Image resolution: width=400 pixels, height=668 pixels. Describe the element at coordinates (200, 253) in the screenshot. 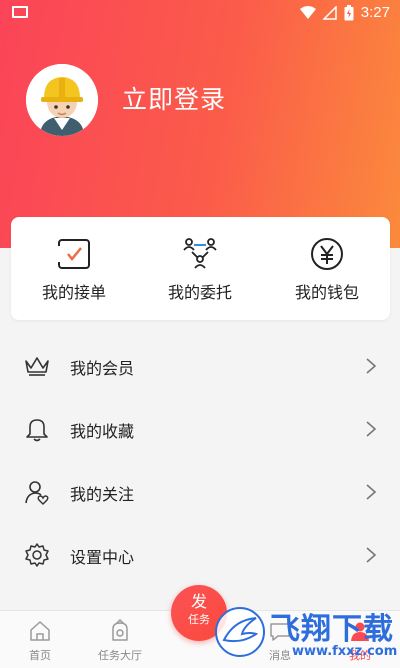

I see `delegate-people-icon` at that location.